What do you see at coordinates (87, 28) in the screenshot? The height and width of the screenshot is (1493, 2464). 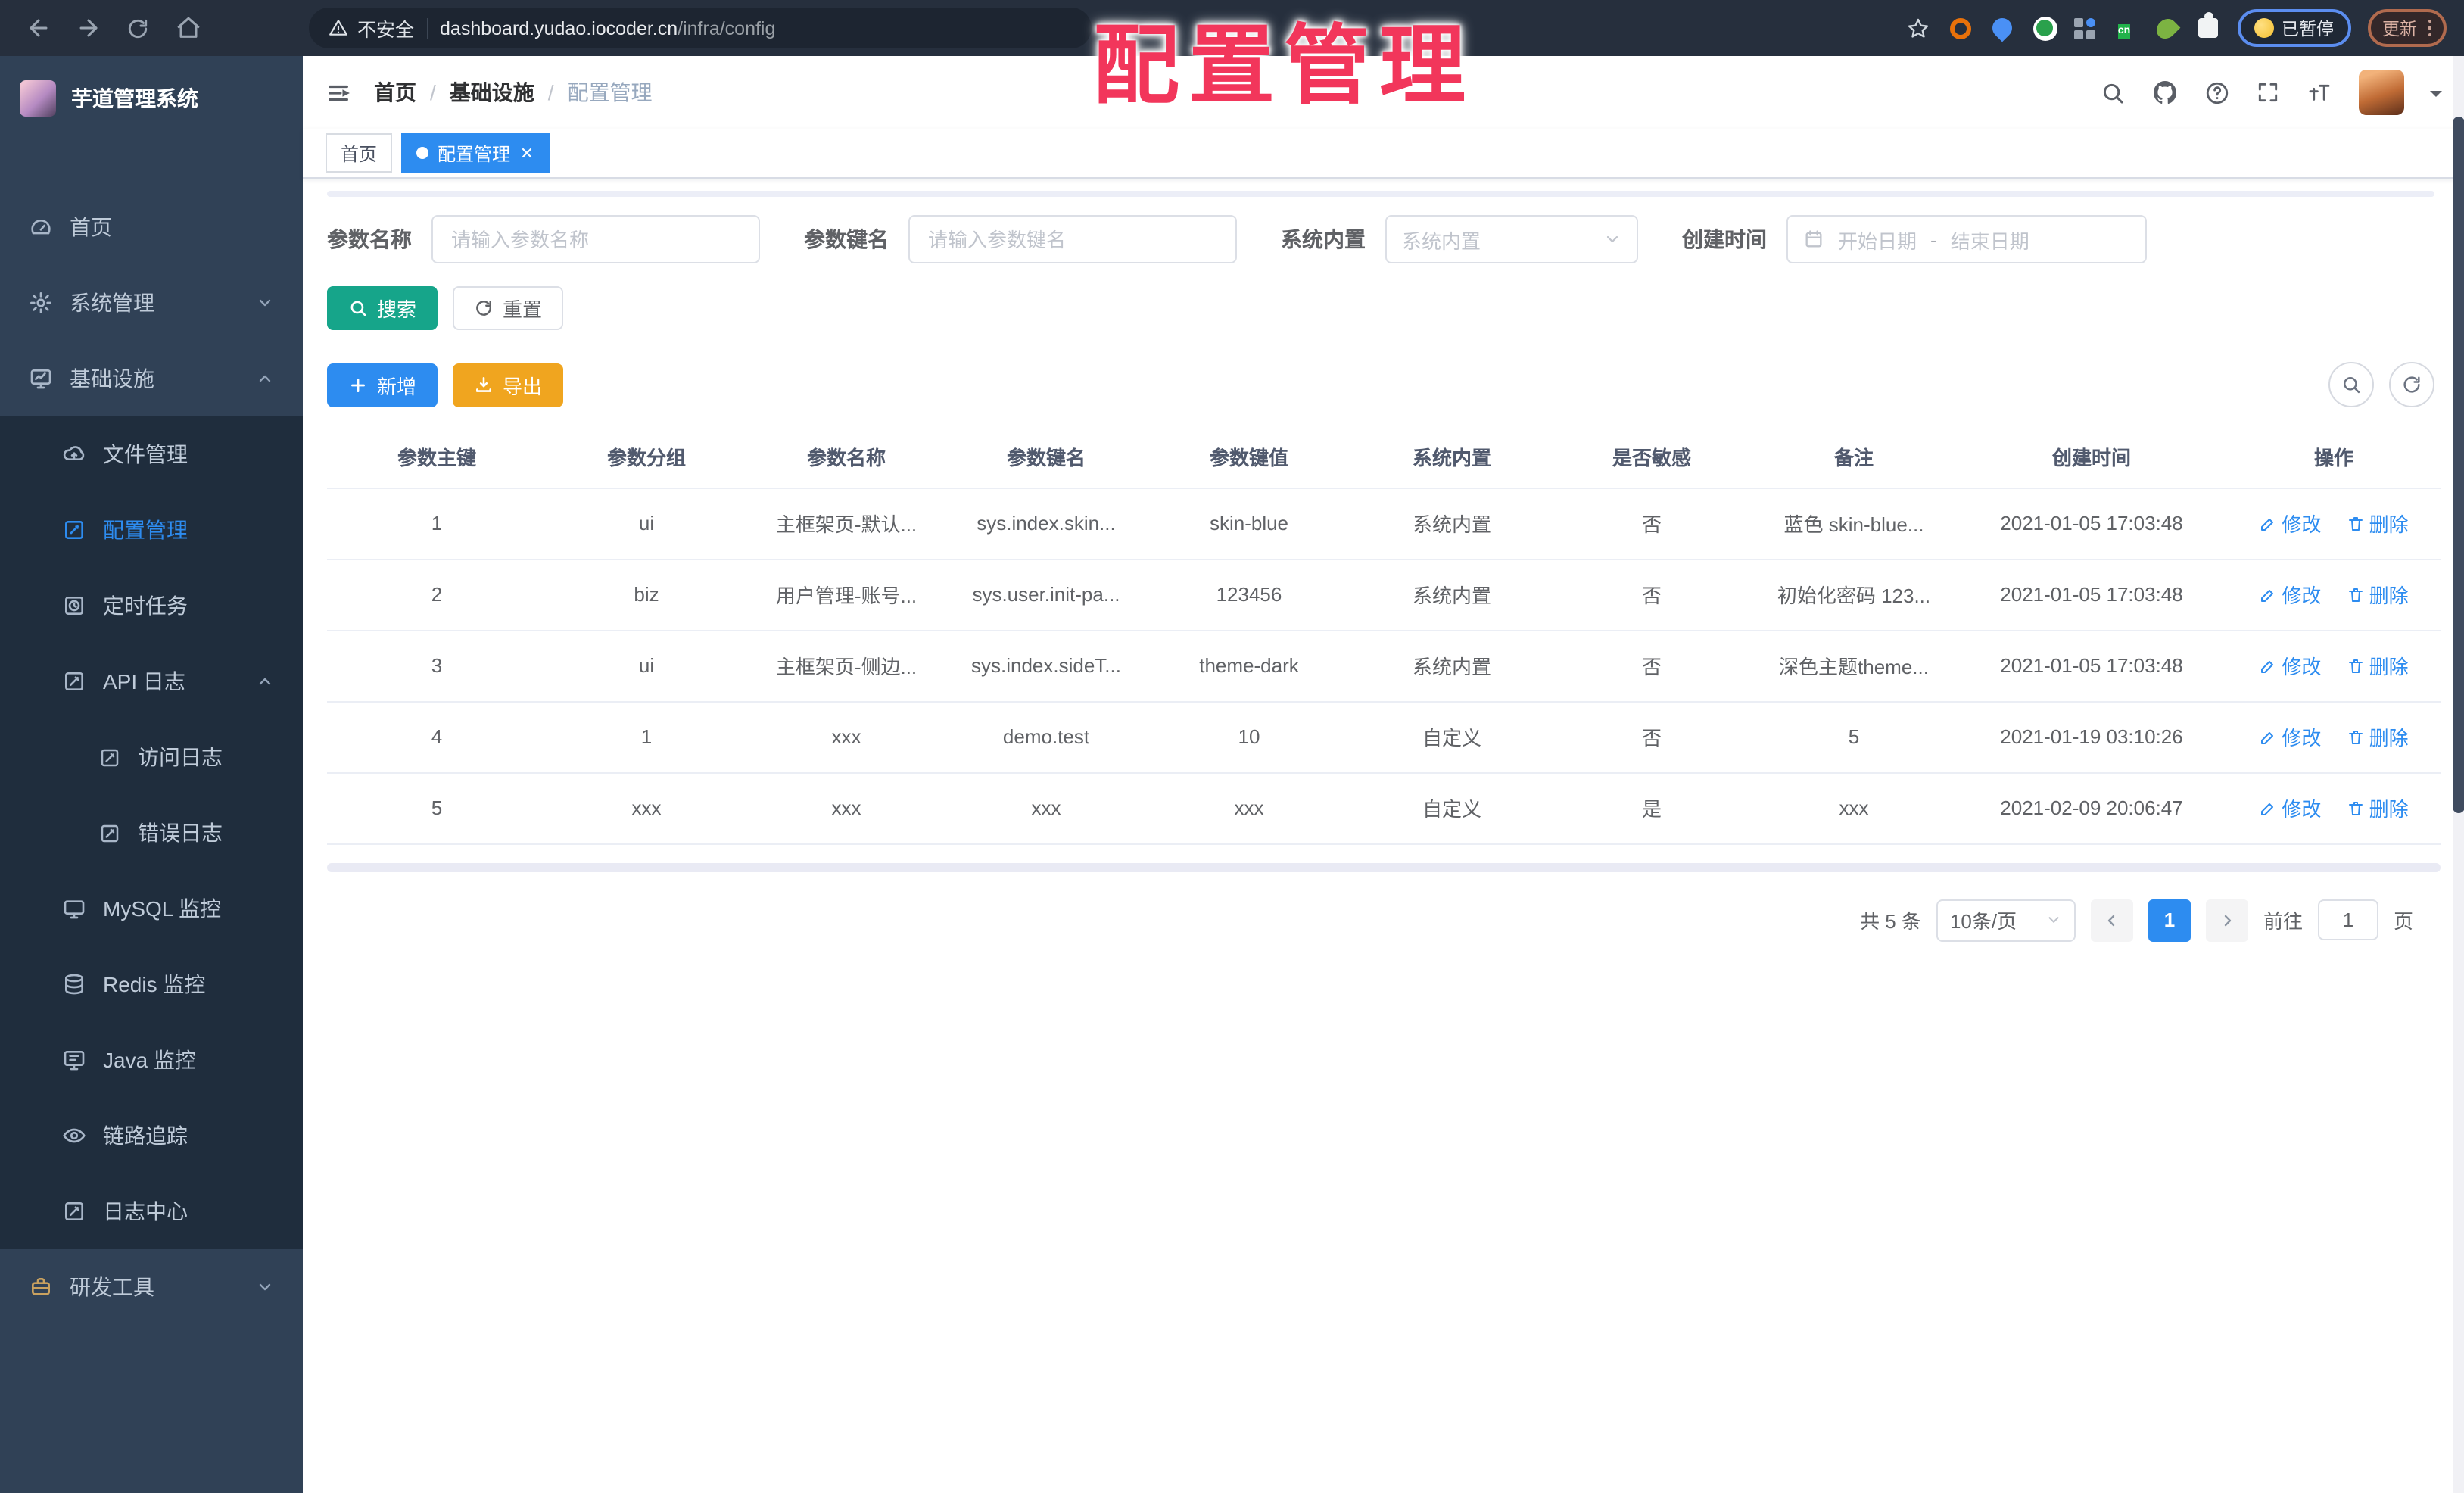 I see `forward-icon` at bounding box center [87, 28].